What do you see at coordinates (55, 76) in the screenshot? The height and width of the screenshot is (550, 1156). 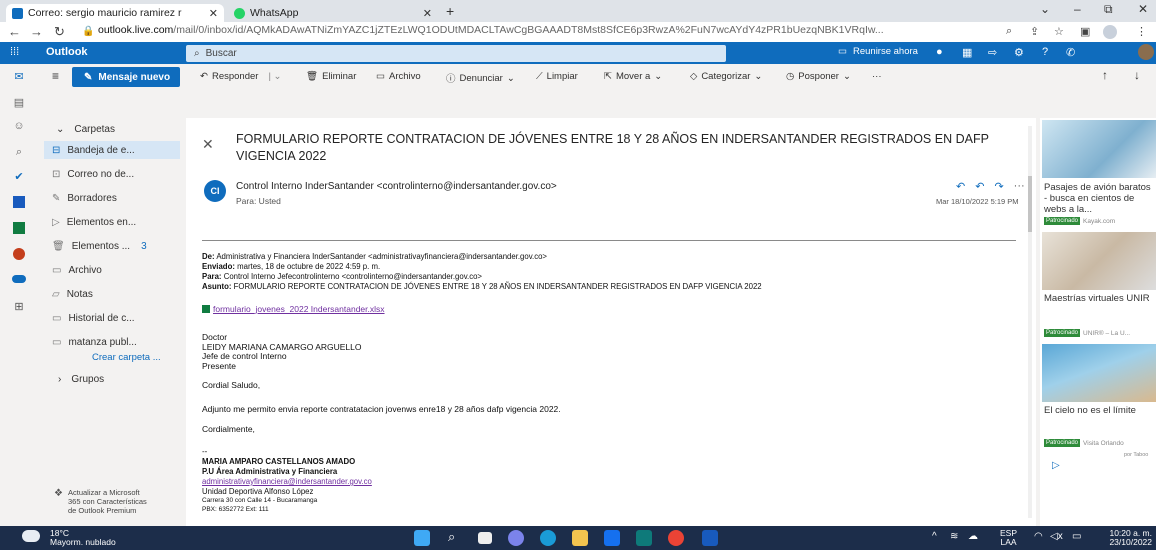 I see `collapse-menu-icon: ≡` at bounding box center [55, 76].